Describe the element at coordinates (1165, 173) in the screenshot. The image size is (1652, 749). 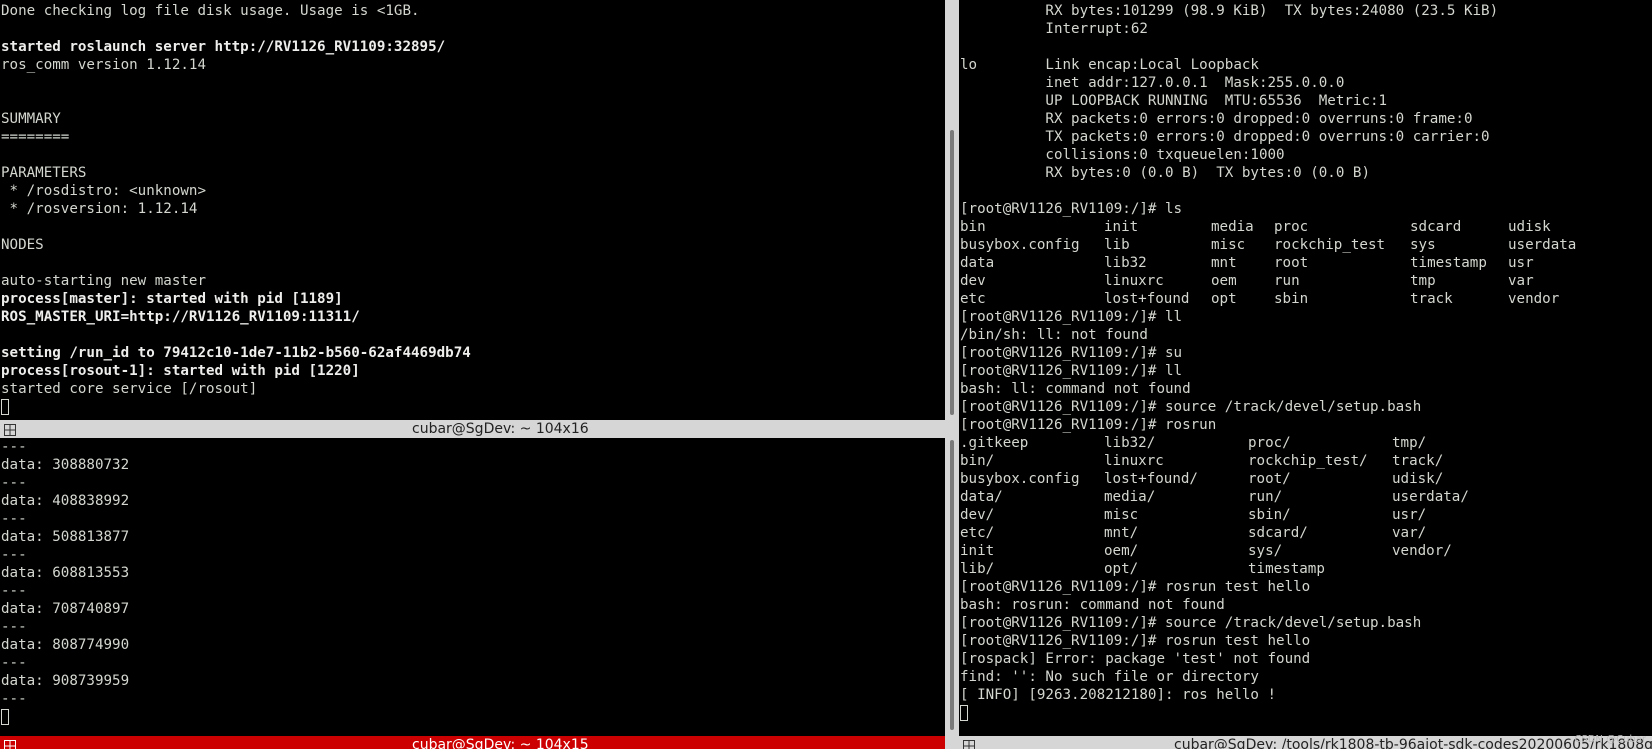
I see `terminal-line: RX bytes:0 (0.0 B) TX bytes:0 (0.0 B)` at that location.